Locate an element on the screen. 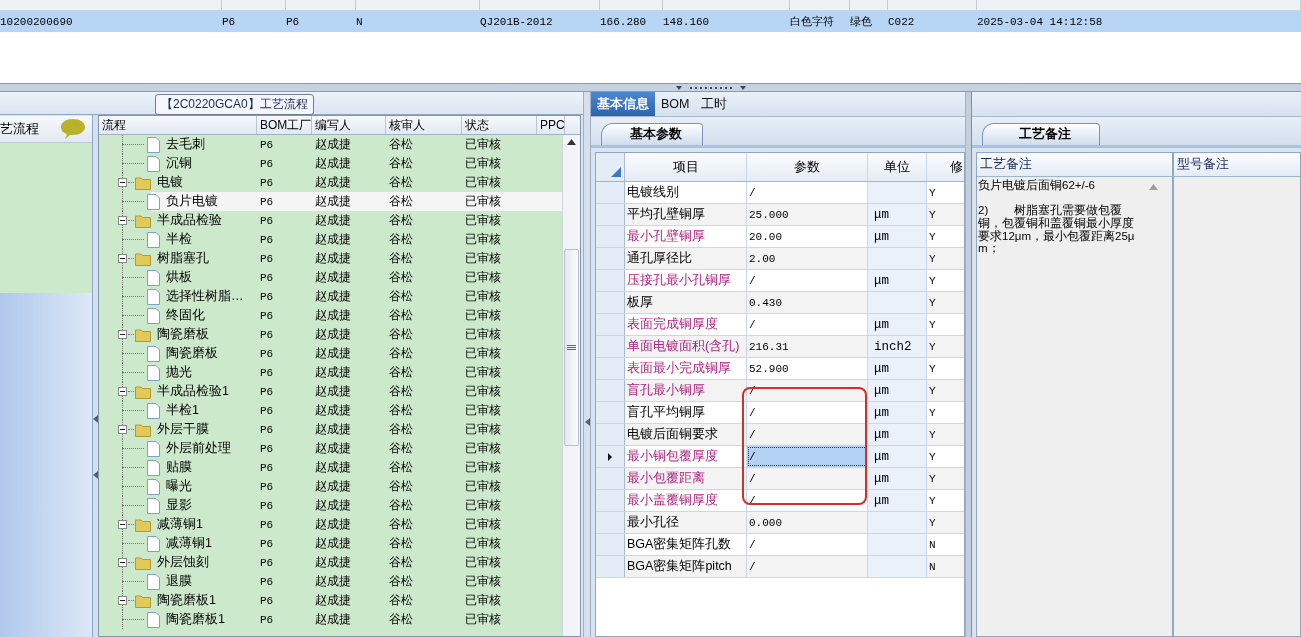 The height and width of the screenshot is (637, 1301). table-row: BGA密集矩阵pitch / N is located at coordinates (780, 567).